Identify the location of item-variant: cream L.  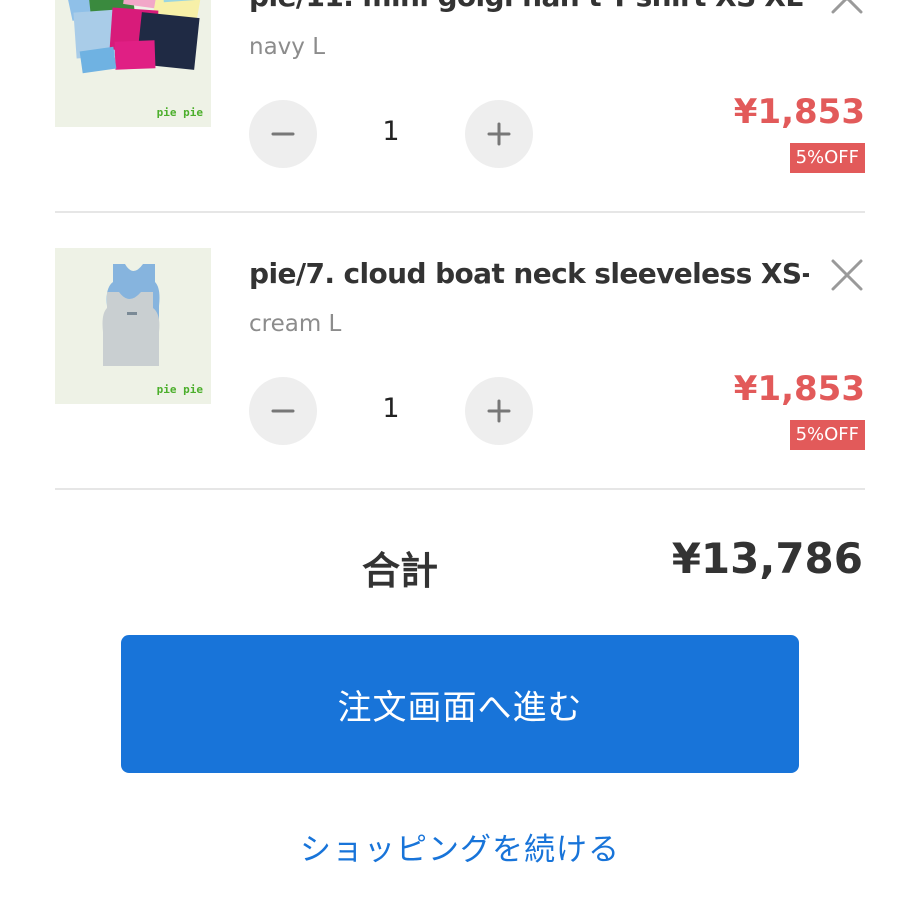
(295, 324).